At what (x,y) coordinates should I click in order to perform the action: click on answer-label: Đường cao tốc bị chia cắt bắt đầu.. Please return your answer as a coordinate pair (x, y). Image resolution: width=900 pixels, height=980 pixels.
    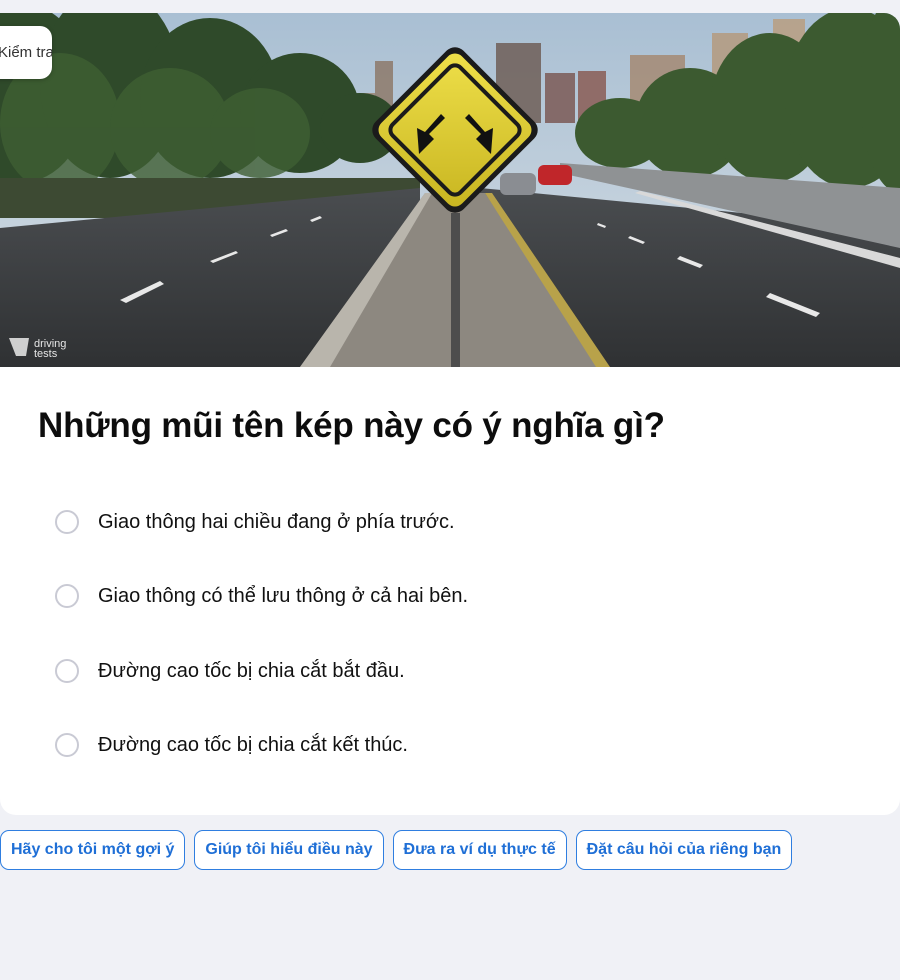
    Looking at the image, I should click on (251, 670).